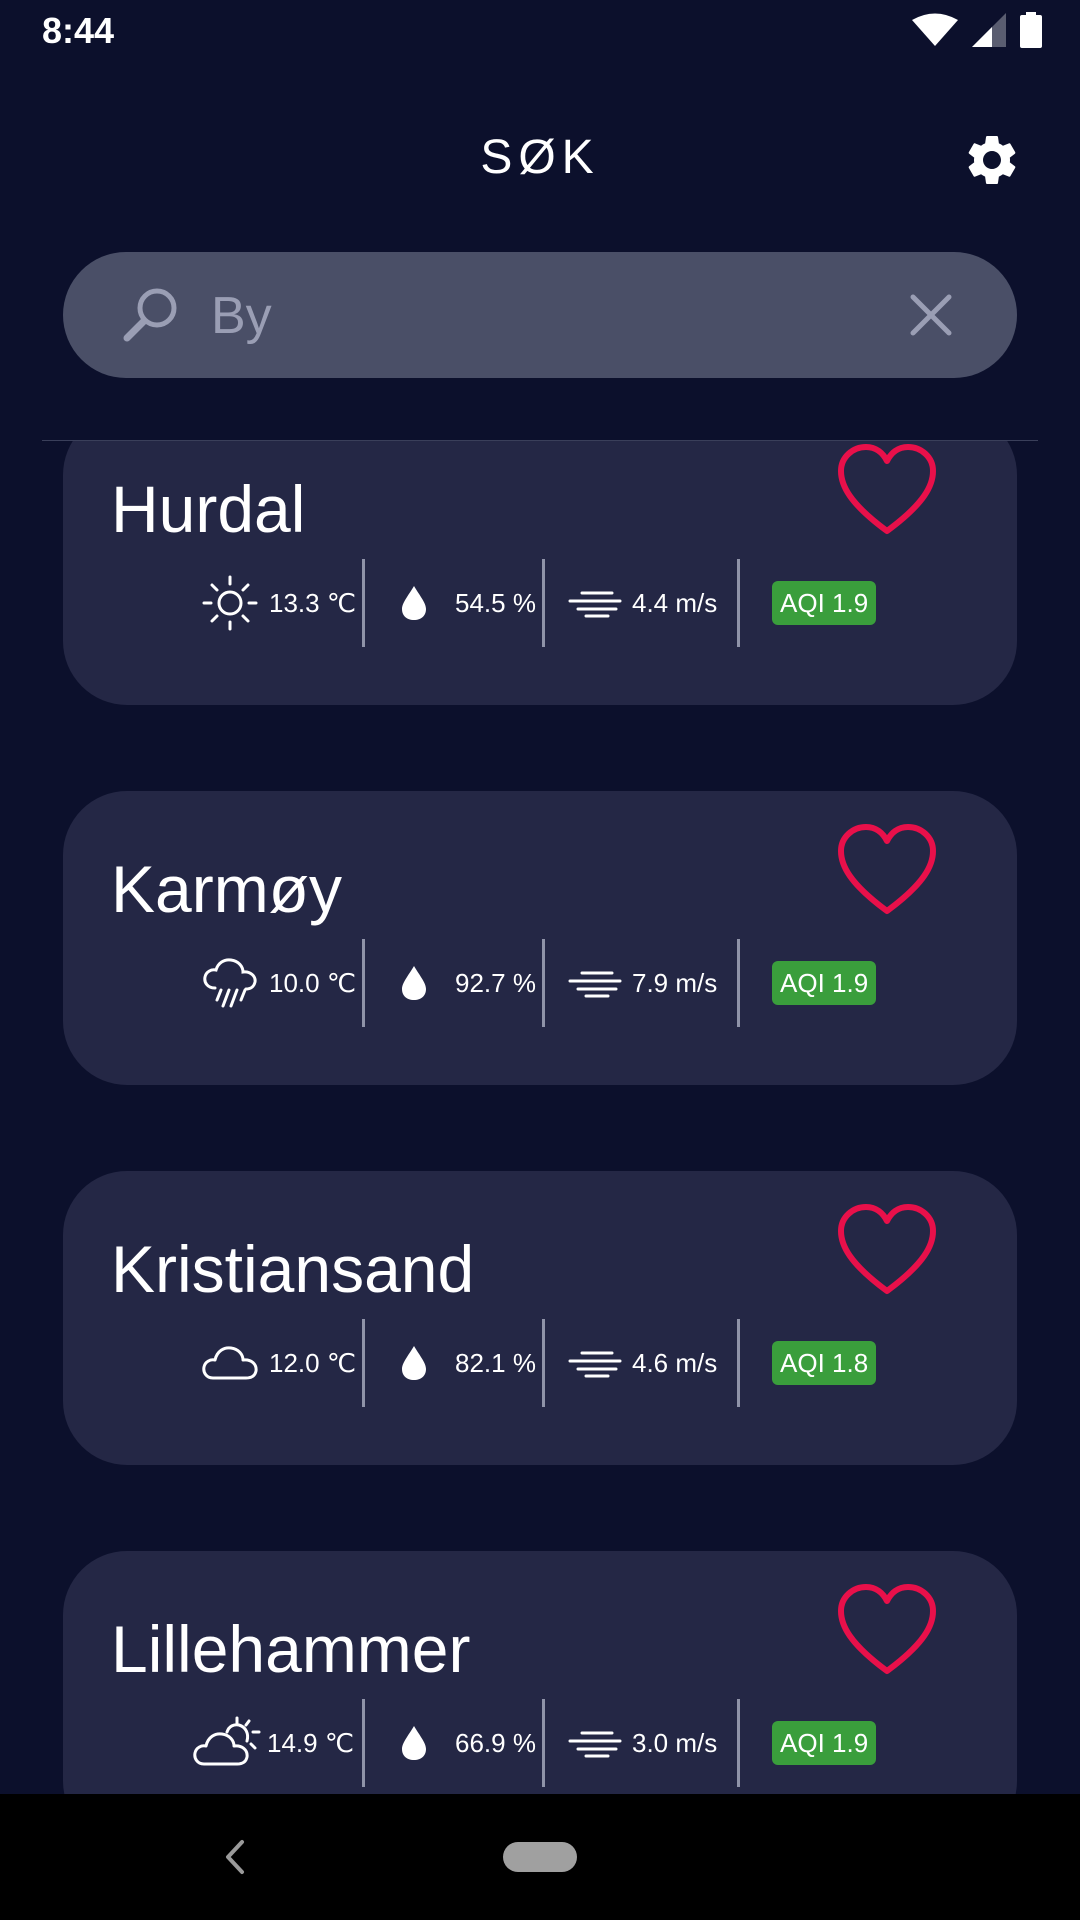 Image resolution: width=1080 pixels, height=1920 pixels. What do you see at coordinates (540, 603) in the screenshot?
I see `weather-stats: 13.3 ℃ 54.5 % 4.4 m/s AQI 1.9` at bounding box center [540, 603].